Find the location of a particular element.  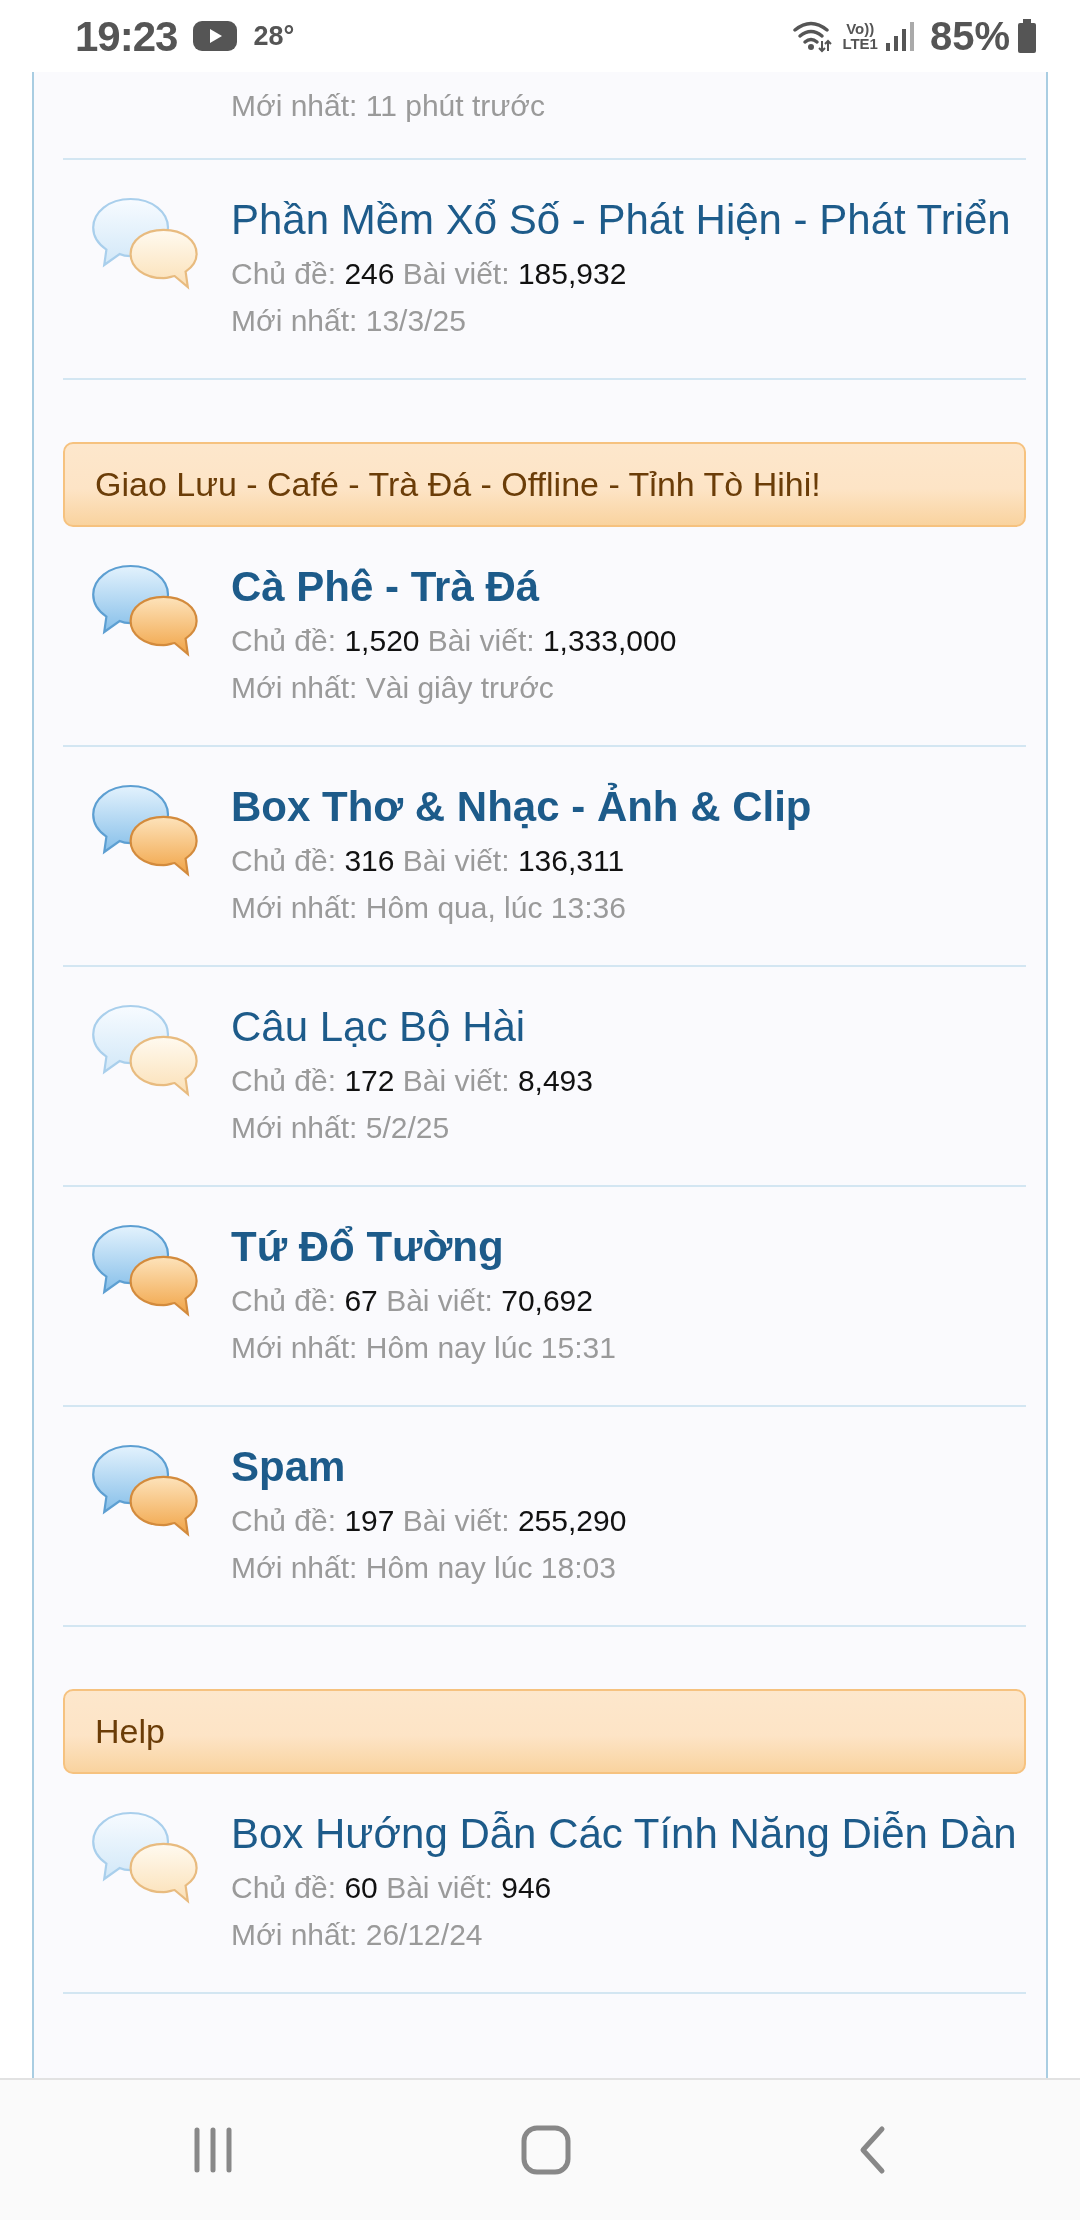

forum-stats: Chủ đề: 316 Bài viết: 136,311 is located at coordinates (428, 861).